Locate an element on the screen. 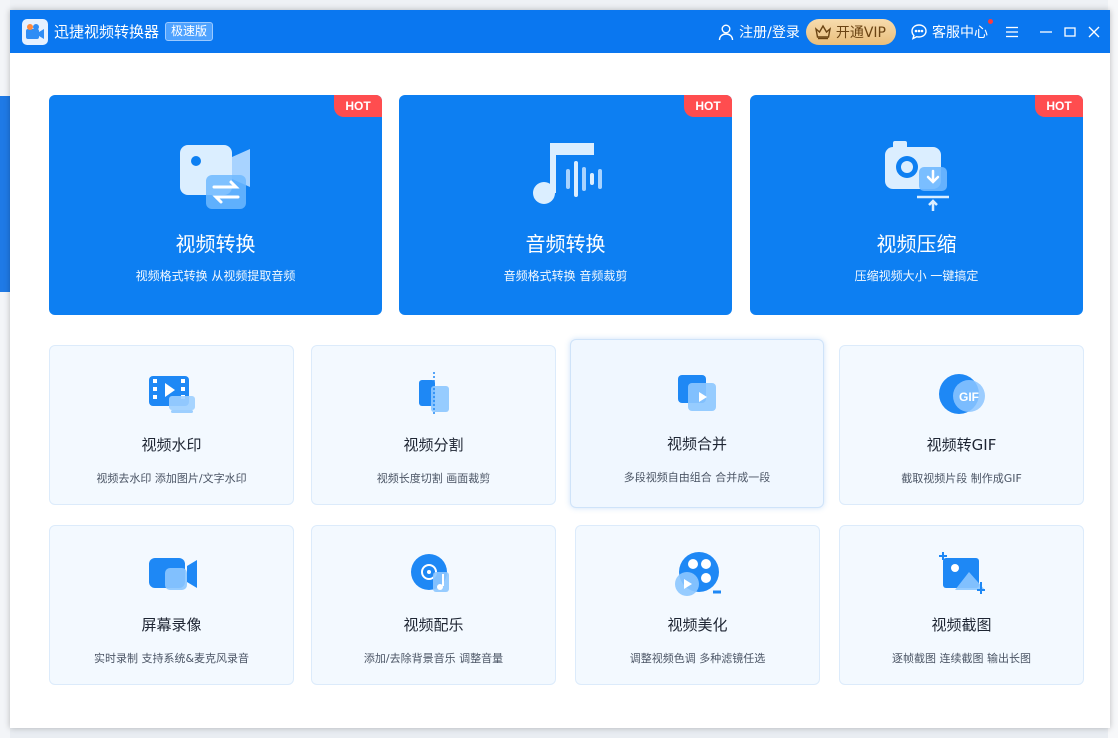 The width and height of the screenshot is (1118, 738). maximize-icon is located at coordinates (1070, 31).